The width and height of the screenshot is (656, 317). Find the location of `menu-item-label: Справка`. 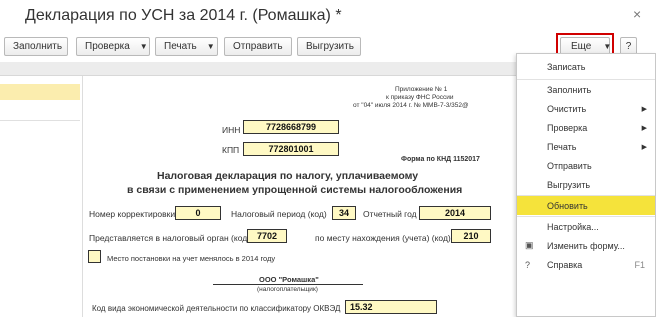

menu-item-label: Справка is located at coordinates (565, 264).